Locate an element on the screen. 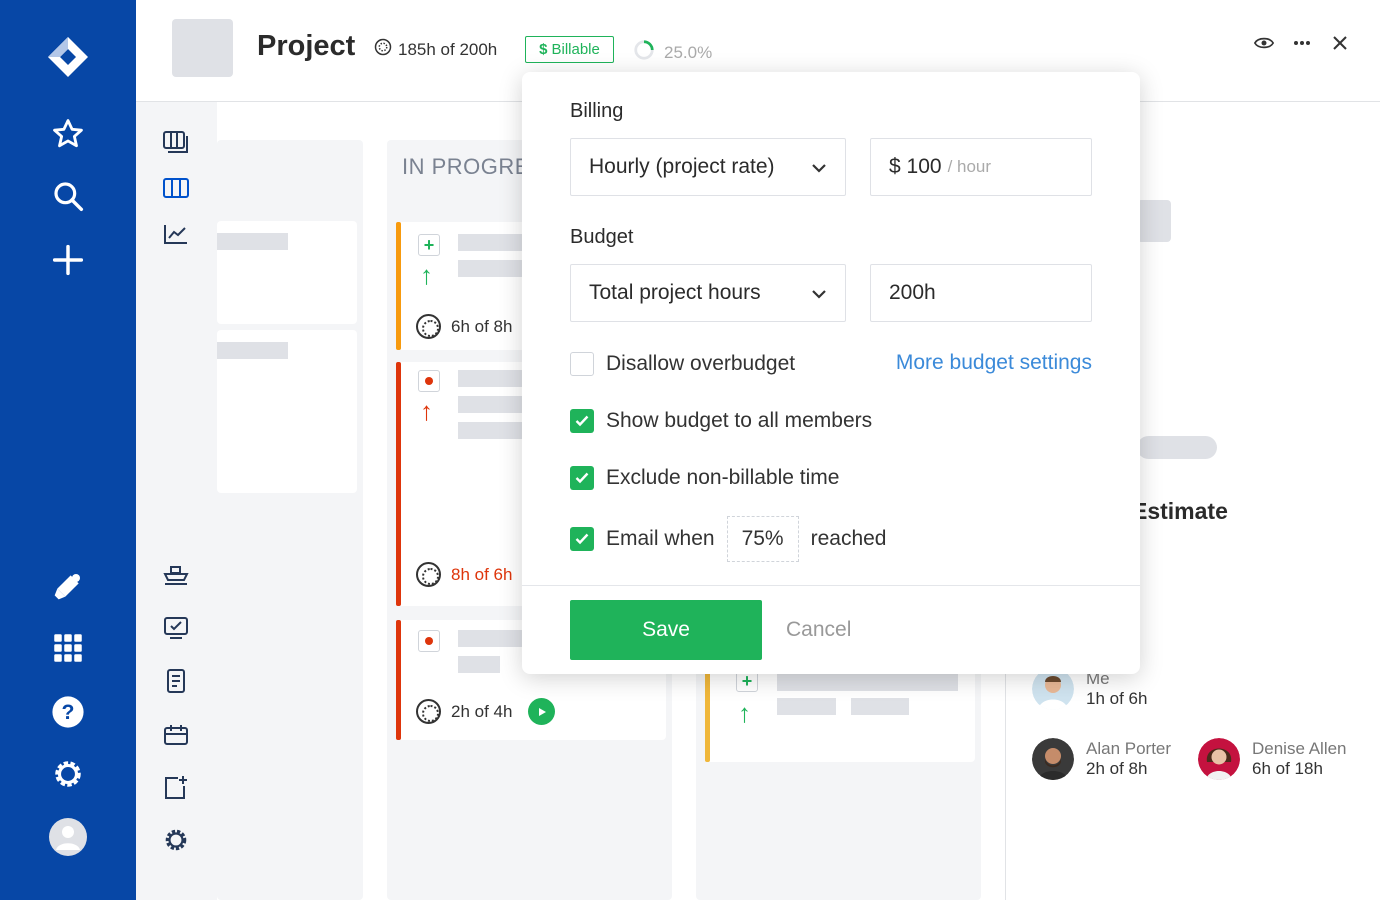 Image resolution: width=1380 pixels, height=900 pixels. budget-amount-input: 200h is located at coordinates (981, 293).